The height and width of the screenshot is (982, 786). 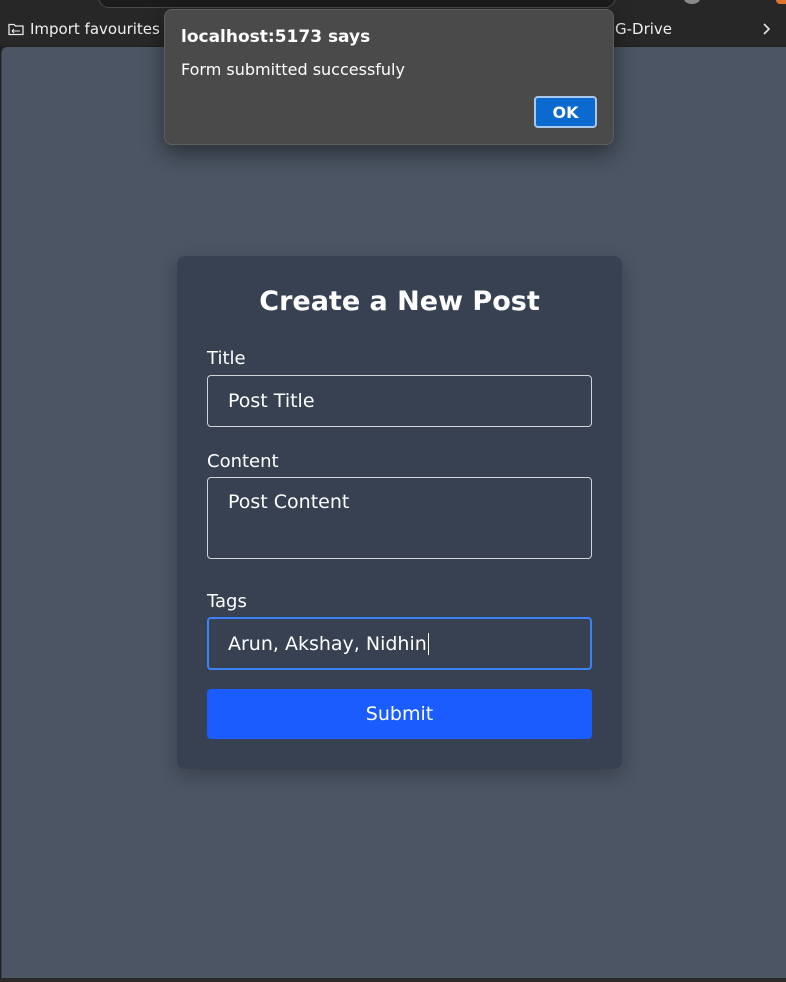 I want to click on bookmark-import-favourites: Import favourites, so click(x=84, y=29).